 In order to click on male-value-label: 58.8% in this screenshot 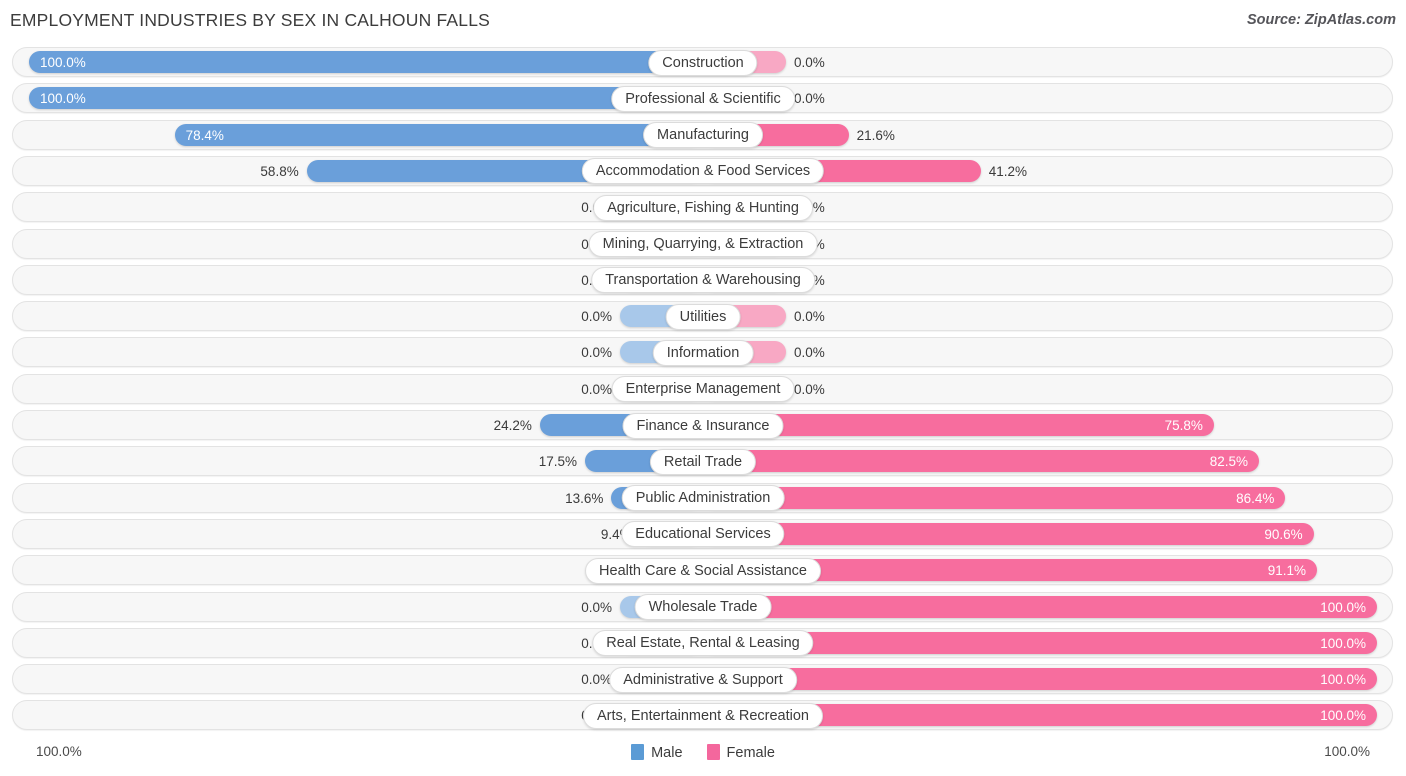, I will do `click(279, 171)`.